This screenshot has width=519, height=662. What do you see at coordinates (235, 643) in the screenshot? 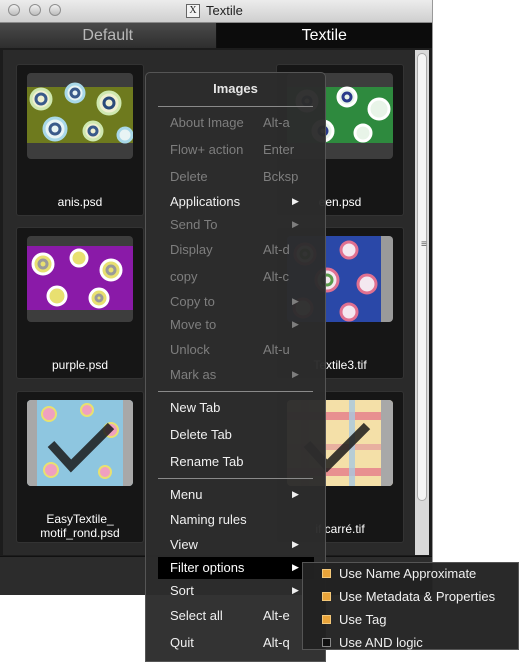
I see `menu-item-quit: Quit Alt-q` at bounding box center [235, 643].